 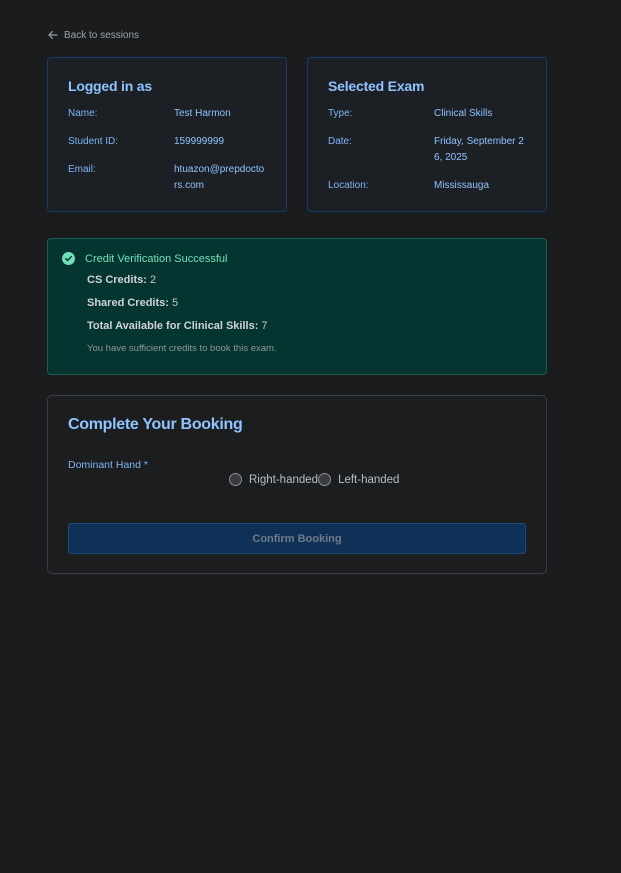 I want to click on exam-date-row: Date: Friday, September 26, 2025, so click(x=427, y=150).